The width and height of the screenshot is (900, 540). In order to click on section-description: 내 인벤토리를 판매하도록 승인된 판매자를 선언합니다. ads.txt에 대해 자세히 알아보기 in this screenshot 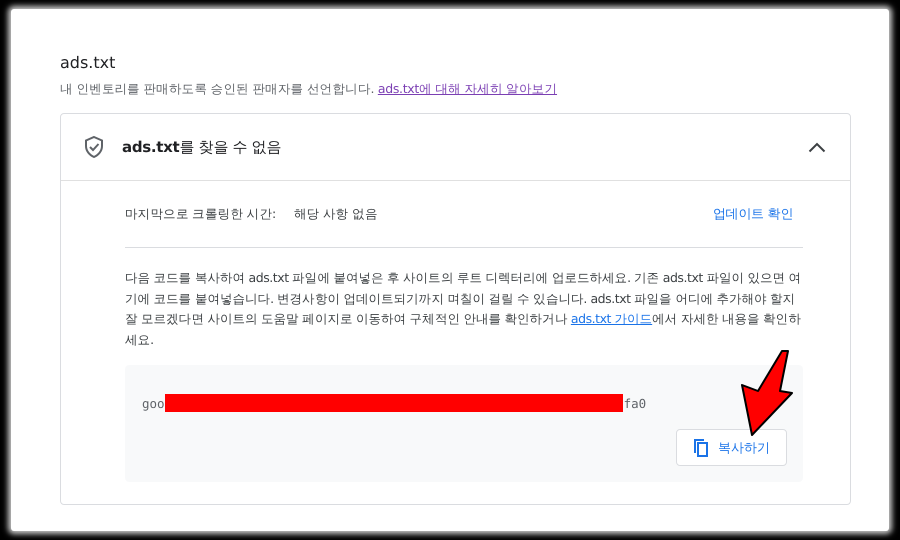, I will do `click(309, 89)`.